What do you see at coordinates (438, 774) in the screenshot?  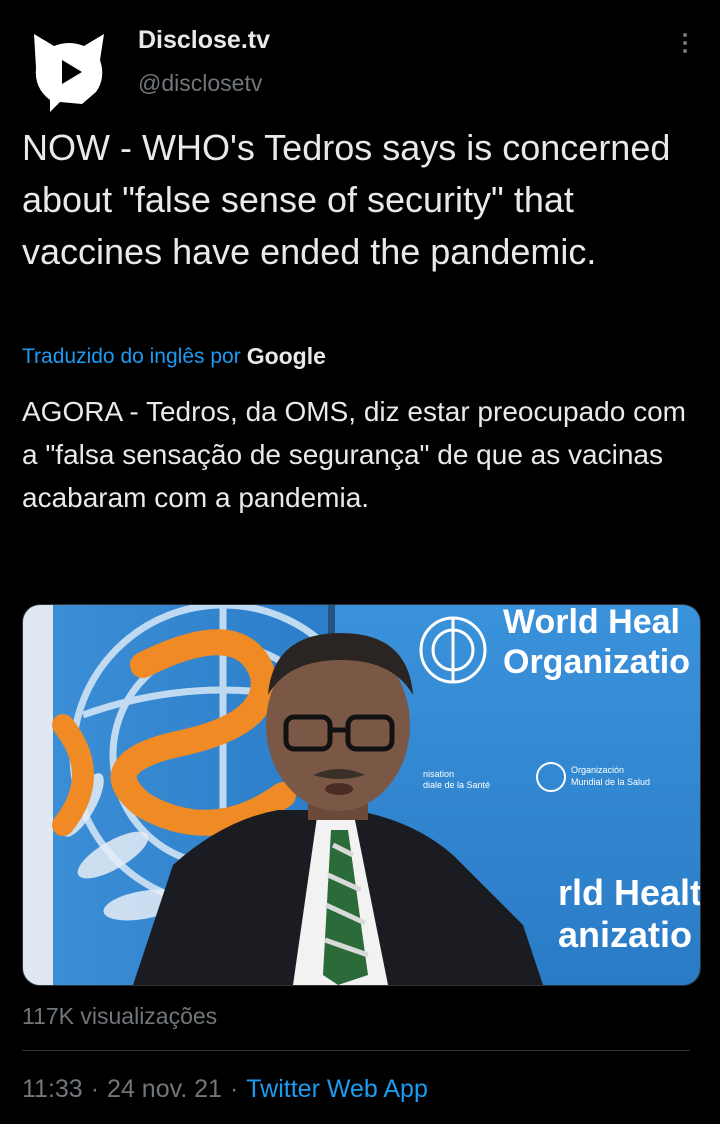 I see `banner-fr-1: nisation` at bounding box center [438, 774].